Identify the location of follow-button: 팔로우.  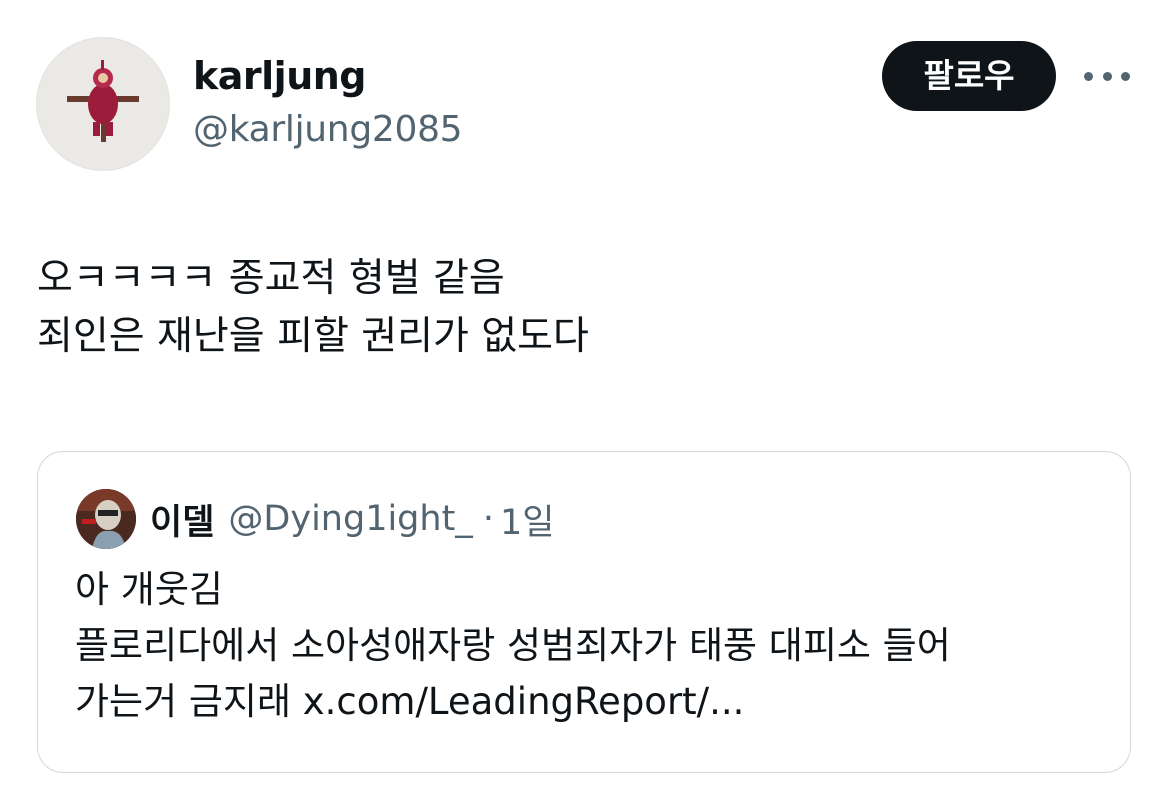
(969, 76).